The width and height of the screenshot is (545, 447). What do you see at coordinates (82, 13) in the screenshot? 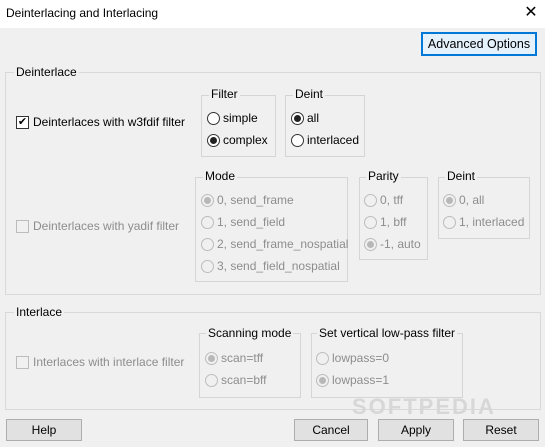
I see `window-title: Deinterlacing and Interlacing` at bounding box center [82, 13].